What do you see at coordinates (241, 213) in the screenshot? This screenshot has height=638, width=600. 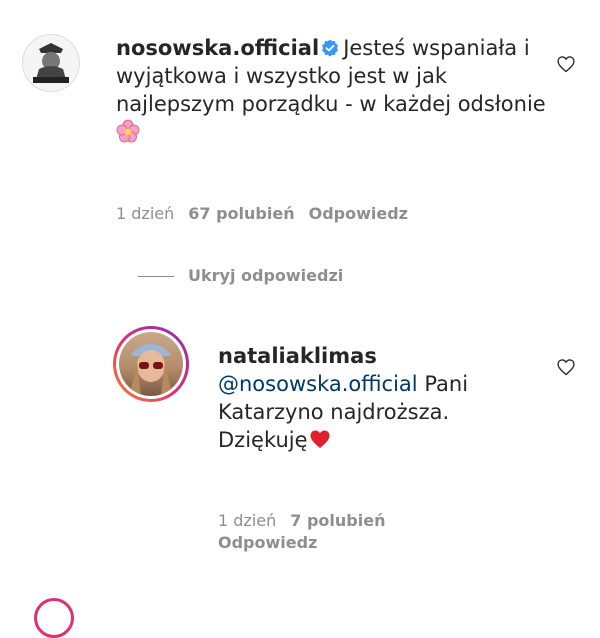 I see `comment-likes: 67 polubień` at bounding box center [241, 213].